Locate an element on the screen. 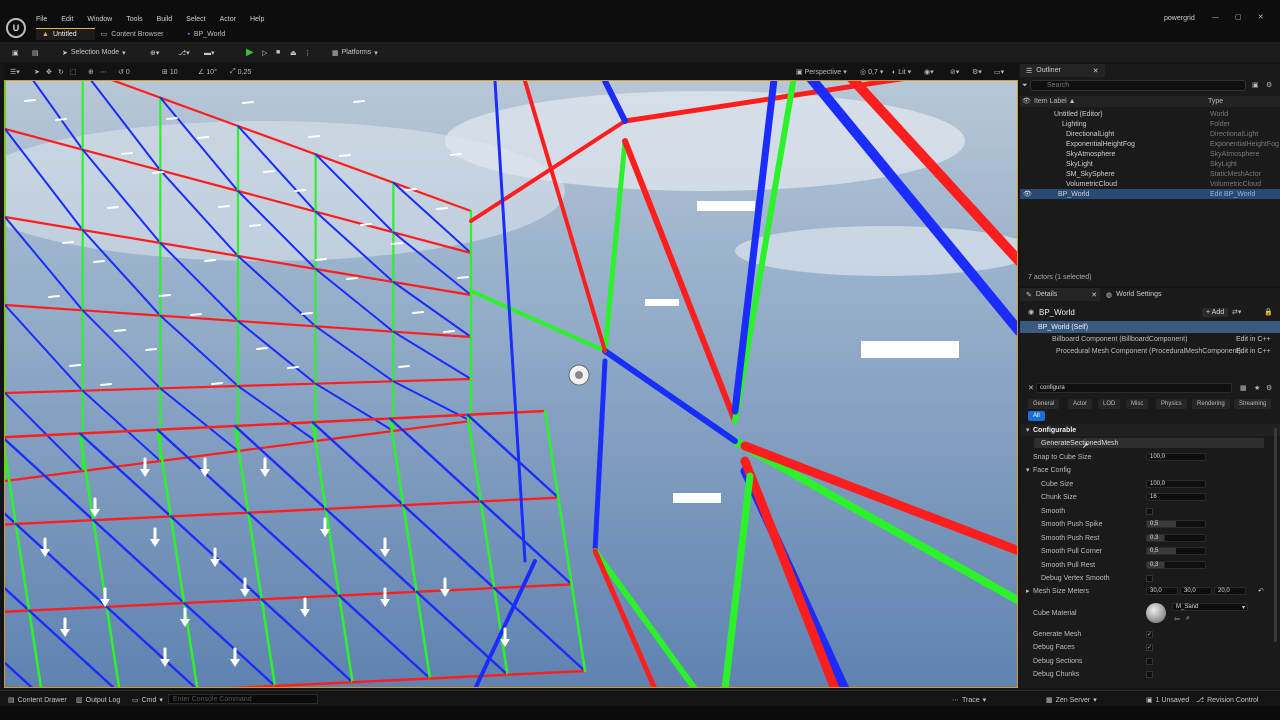  col-type: Type is located at coordinates (1215, 101).